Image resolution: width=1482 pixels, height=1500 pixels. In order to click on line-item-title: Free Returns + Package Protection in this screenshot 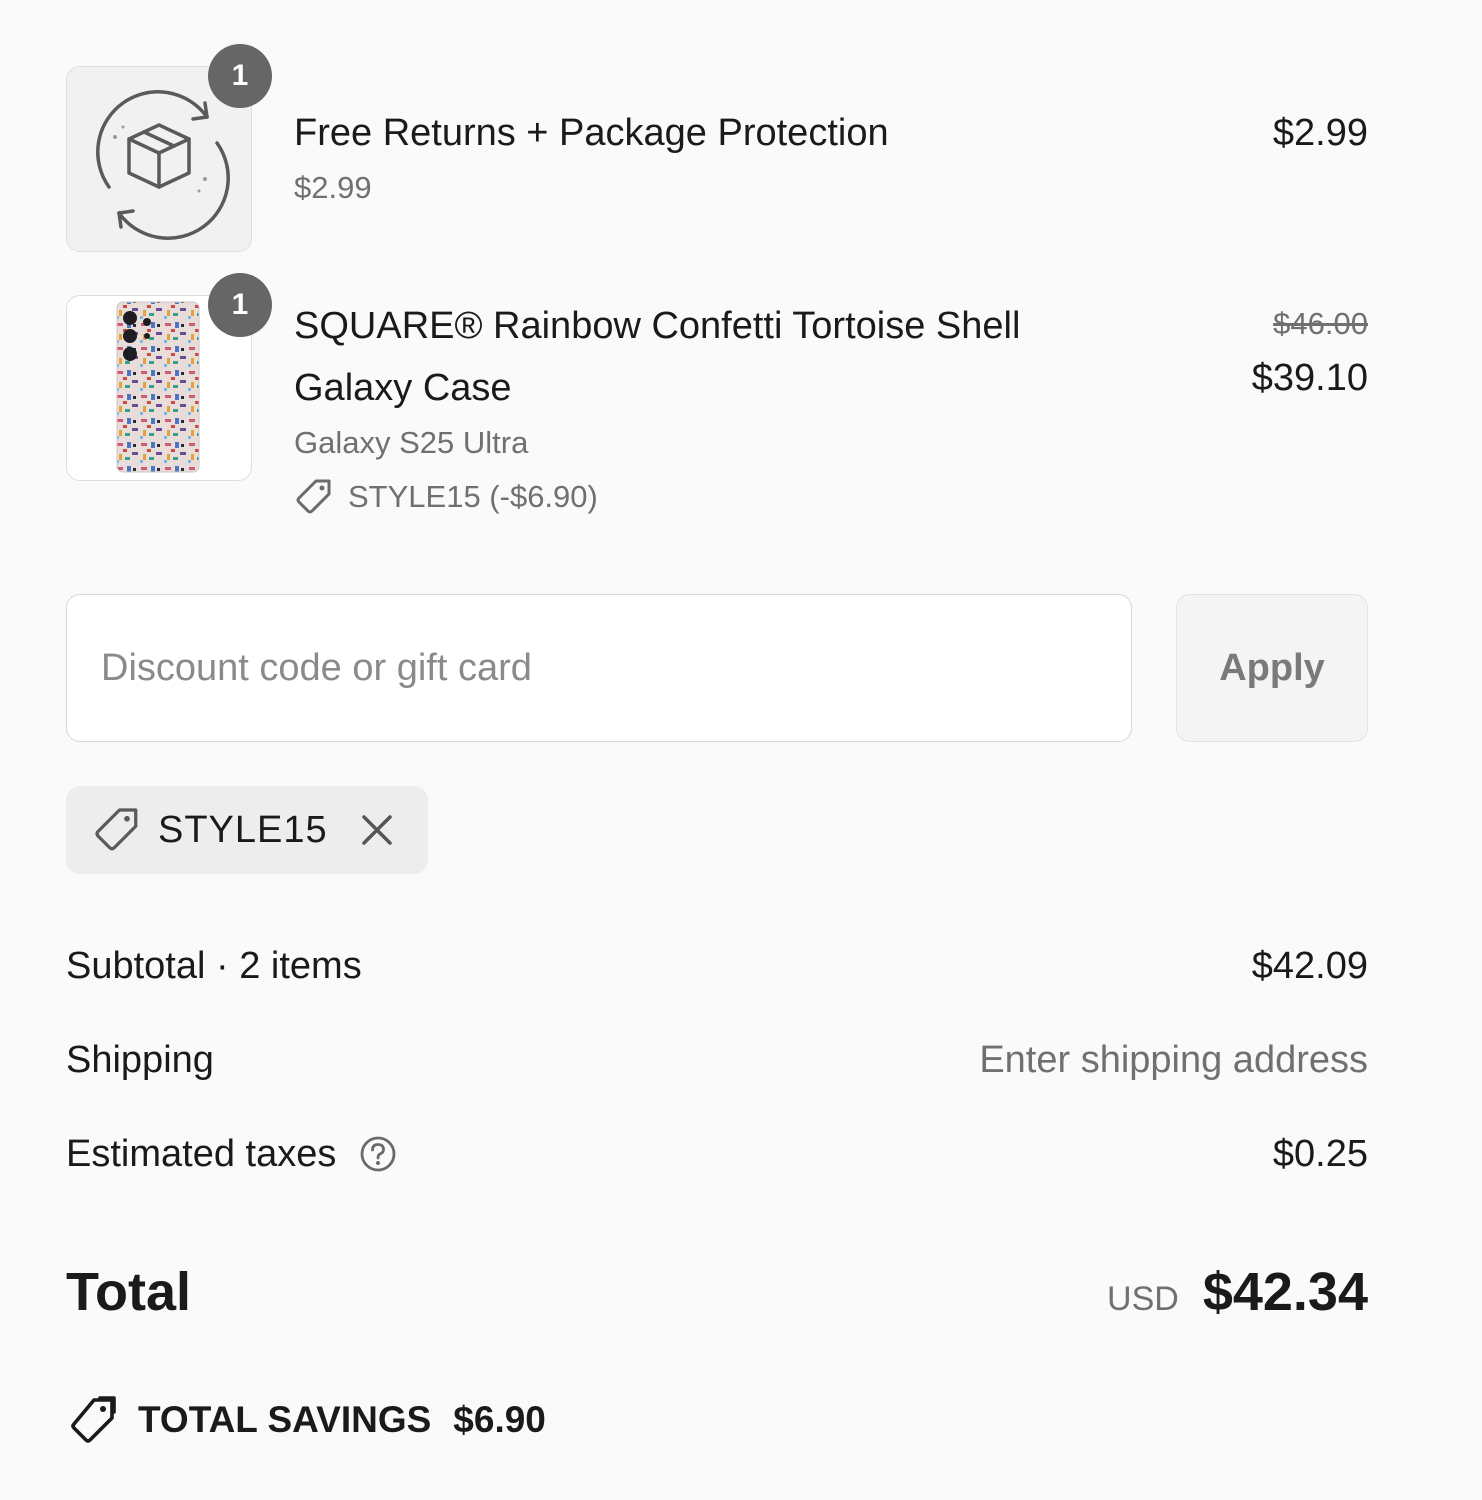, I will do `click(591, 133)`.